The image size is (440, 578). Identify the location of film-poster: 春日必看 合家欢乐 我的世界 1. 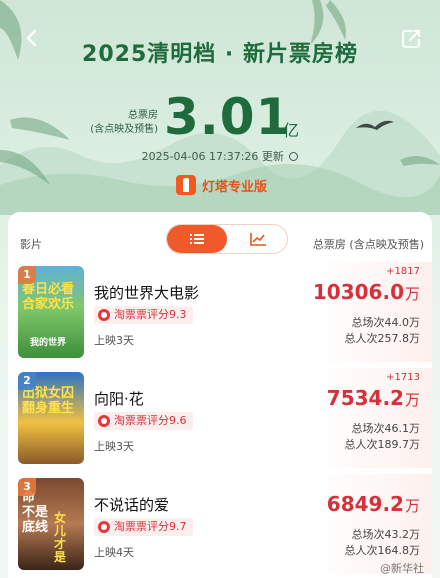
(51, 312).